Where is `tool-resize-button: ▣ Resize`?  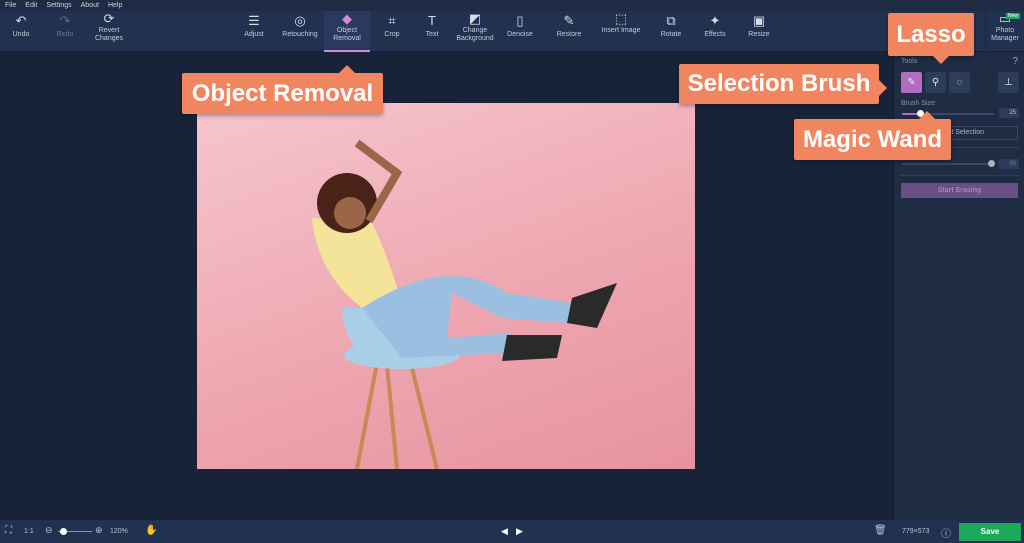
tool-resize-button: ▣ Resize is located at coordinates (759, 31).